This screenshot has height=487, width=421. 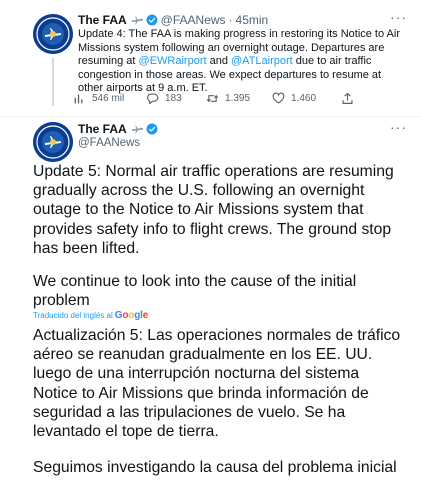 I want to click on retweet-button: 1.395, so click(x=228, y=98).